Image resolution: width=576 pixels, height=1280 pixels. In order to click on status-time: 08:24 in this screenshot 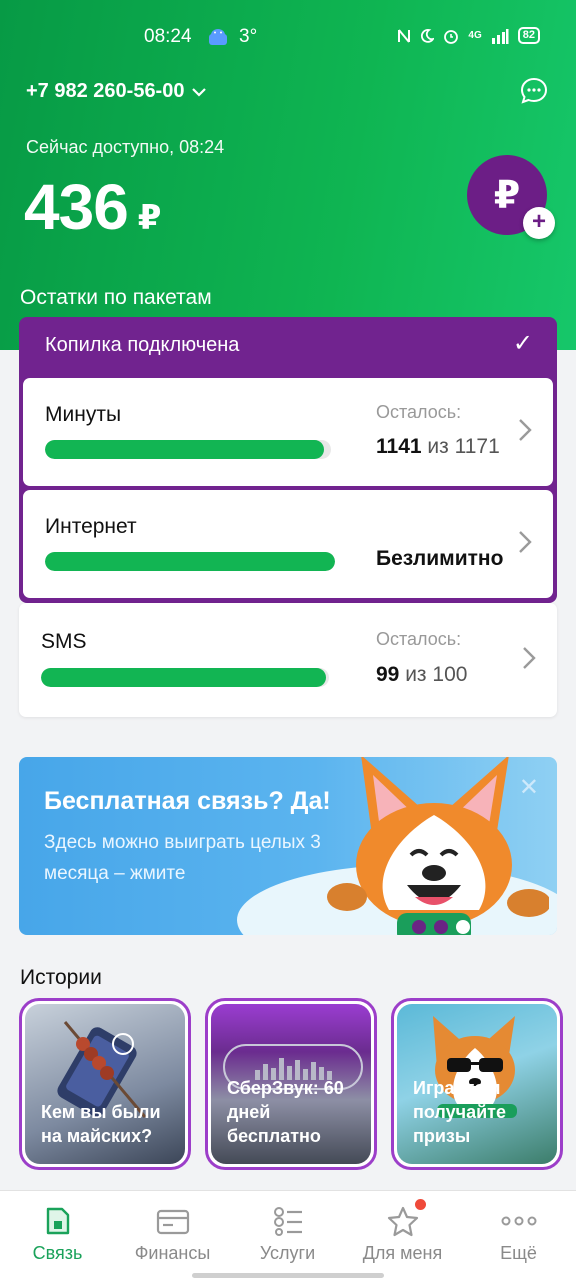, I will do `click(168, 36)`.